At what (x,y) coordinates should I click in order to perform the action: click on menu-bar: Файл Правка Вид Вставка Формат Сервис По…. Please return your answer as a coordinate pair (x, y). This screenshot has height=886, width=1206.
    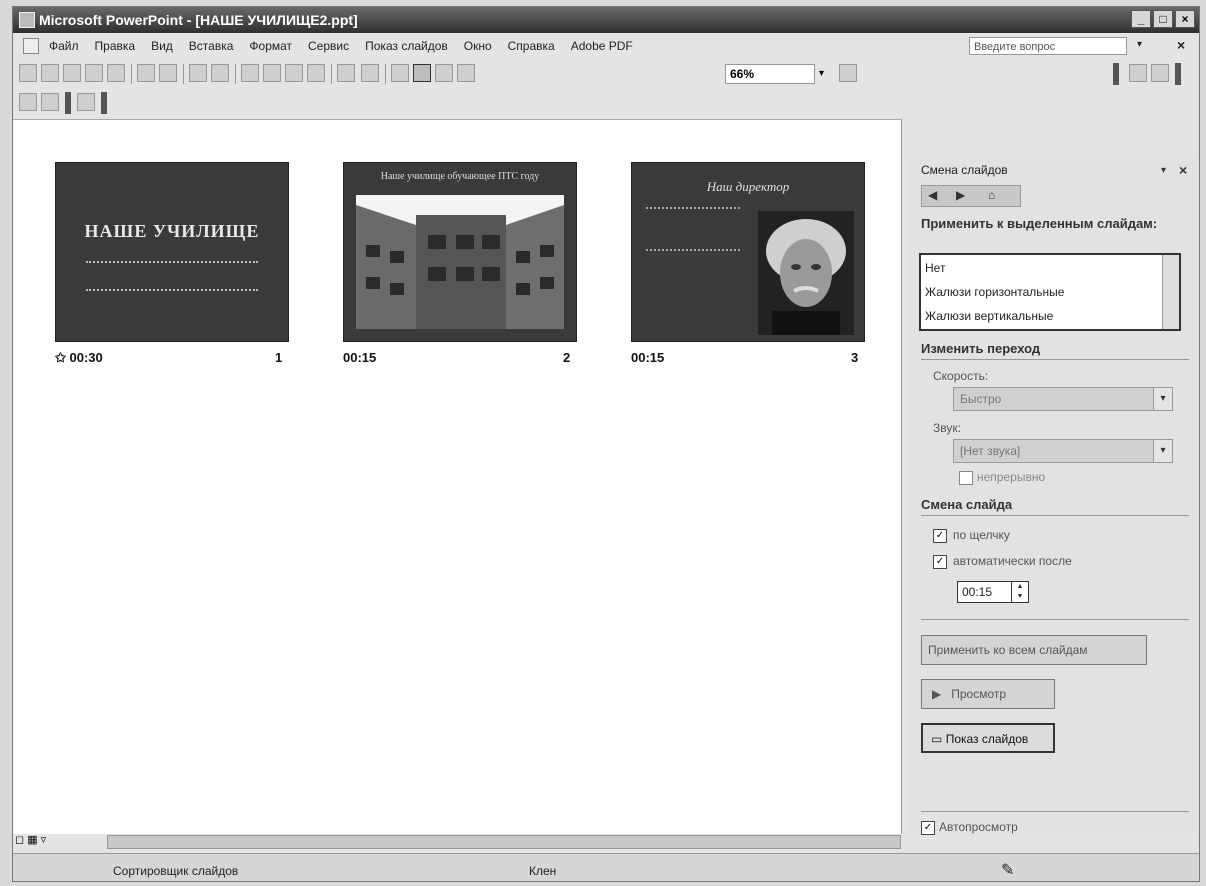
    Looking at the image, I should click on (606, 46).